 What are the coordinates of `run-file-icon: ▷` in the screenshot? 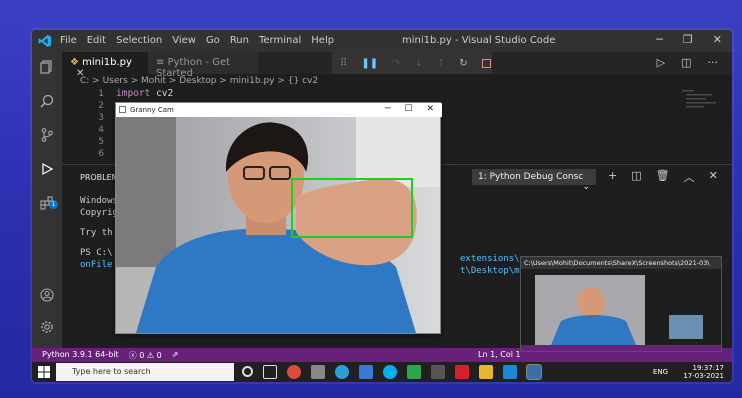 It's located at (661, 62).